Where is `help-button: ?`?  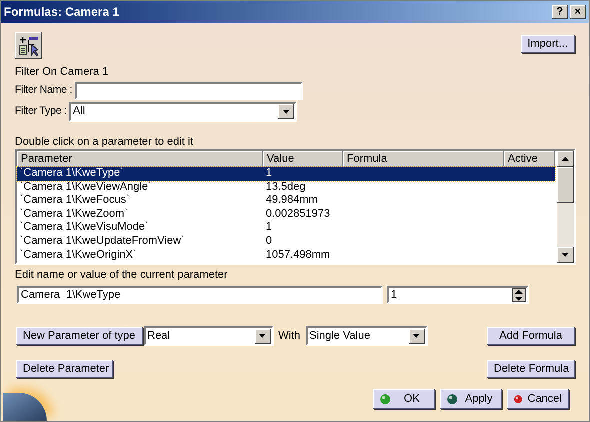
help-button: ? is located at coordinates (560, 12).